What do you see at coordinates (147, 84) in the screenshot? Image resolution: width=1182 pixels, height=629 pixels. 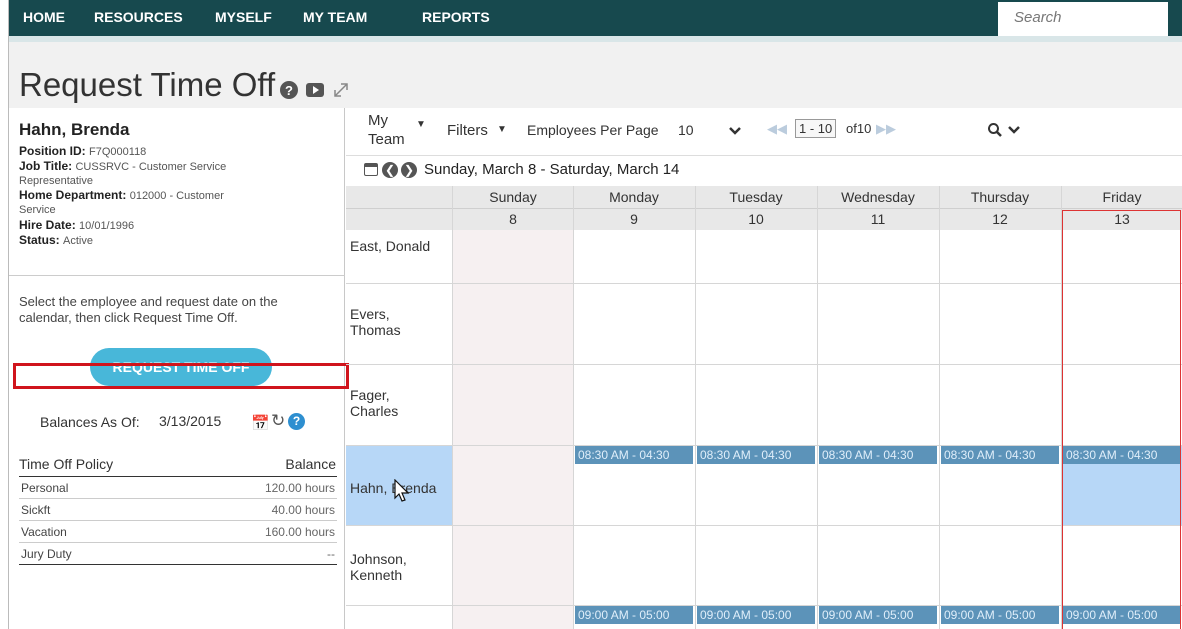 I see `page-title: Request Time Off` at bounding box center [147, 84].